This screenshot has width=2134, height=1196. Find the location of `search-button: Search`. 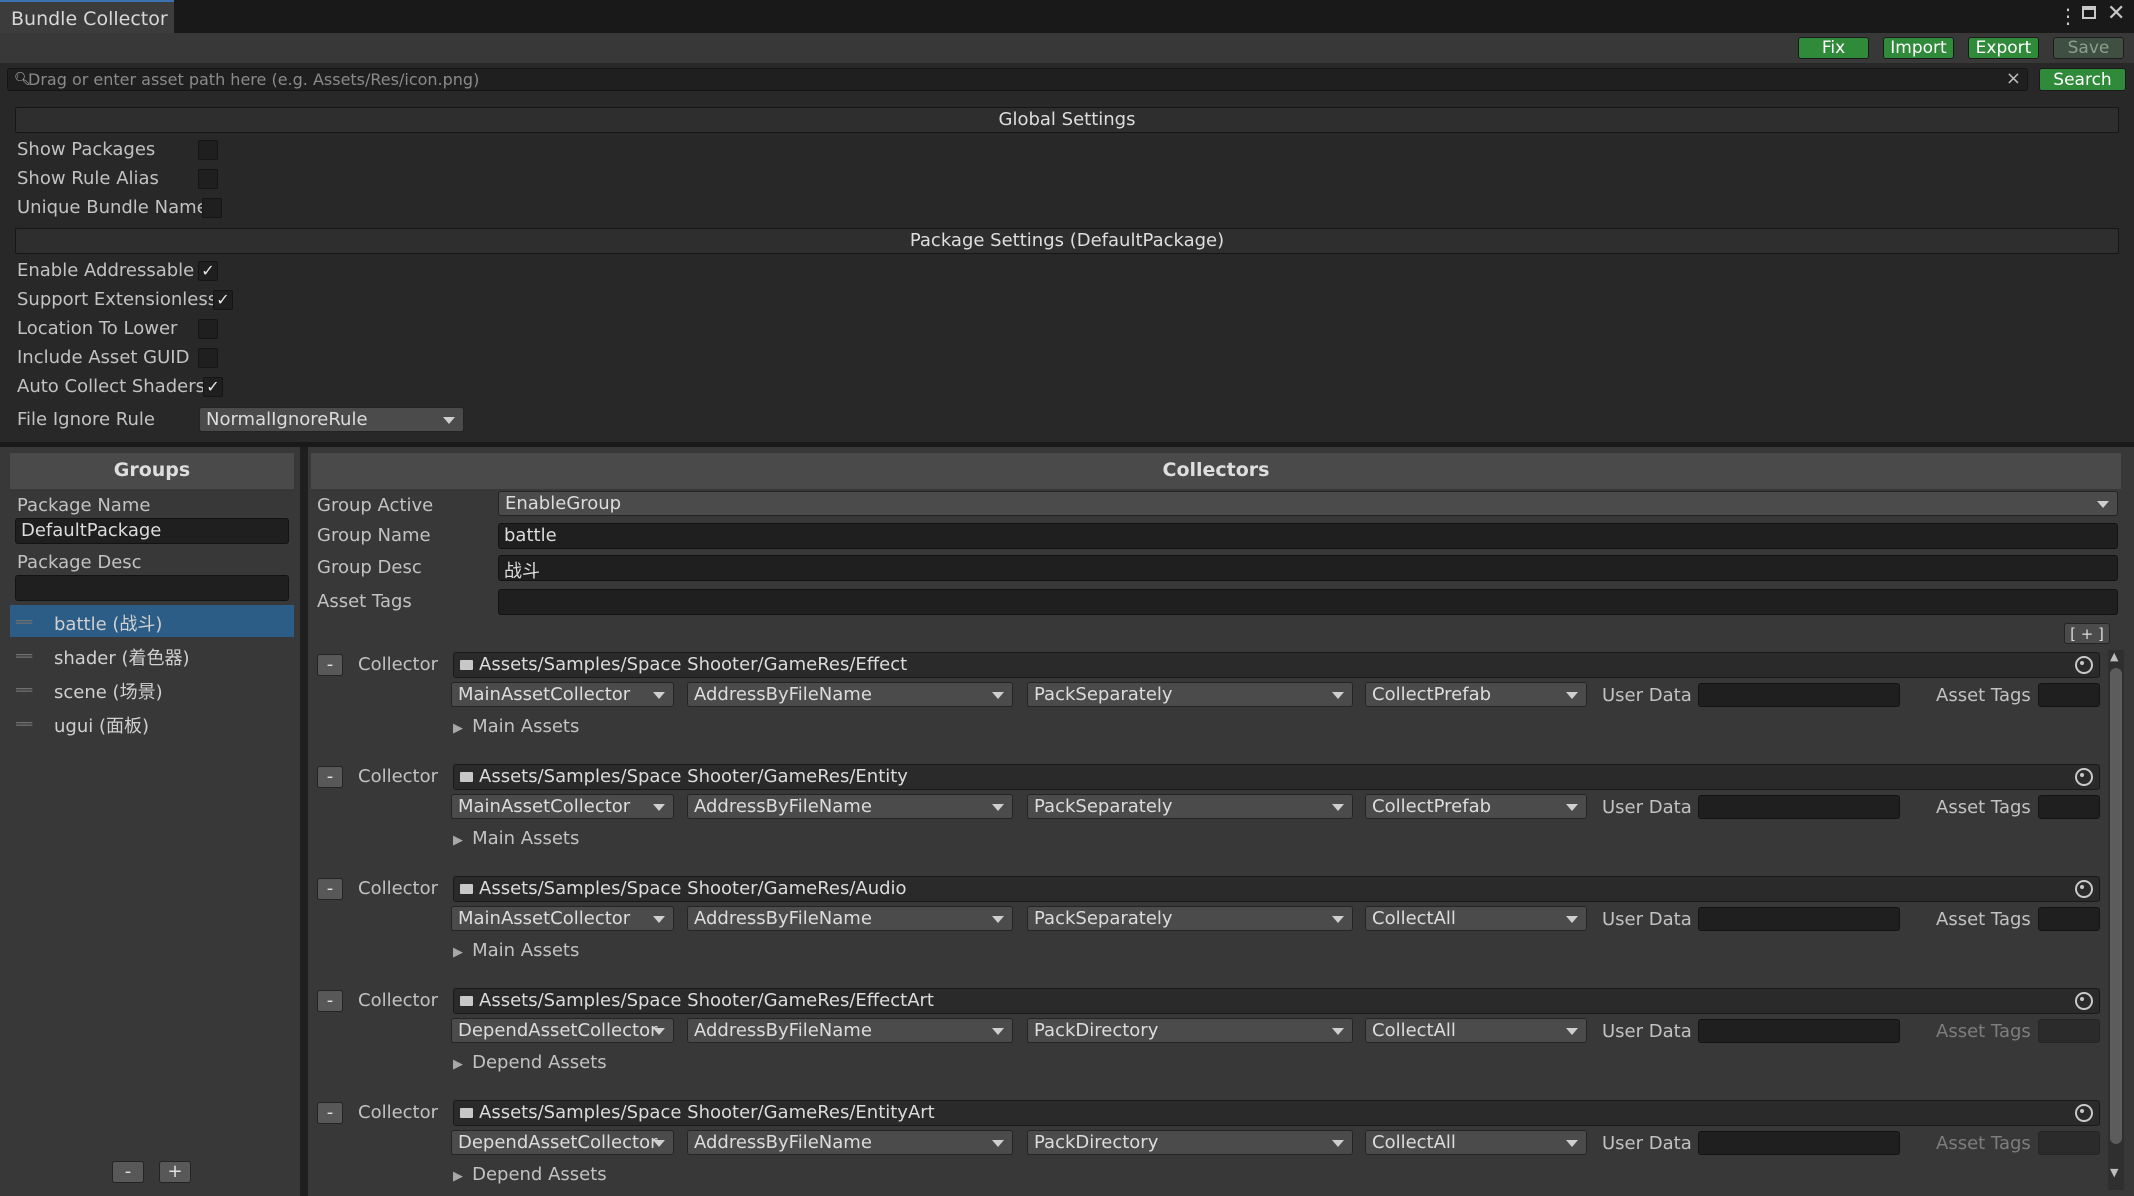

search-button: Search is located at coordinates (2082, 79).